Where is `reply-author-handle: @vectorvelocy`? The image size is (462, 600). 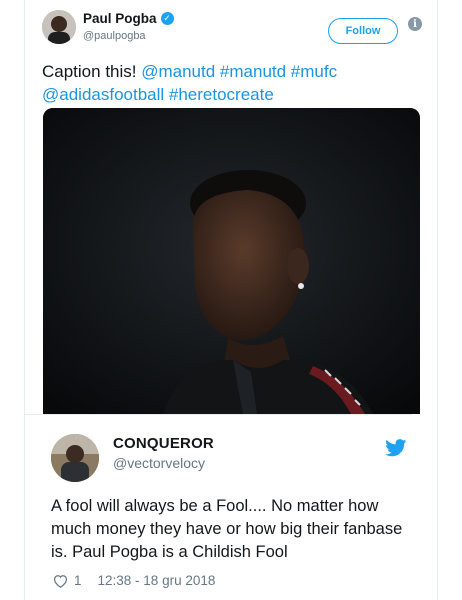
reply-author-handle: @vectorvelocy is located at coordinates (159, 463).